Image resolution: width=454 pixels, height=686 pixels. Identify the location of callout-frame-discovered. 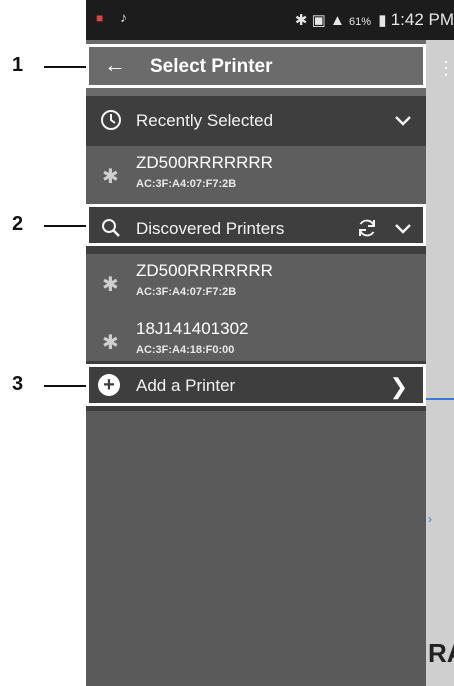
(256, 225).